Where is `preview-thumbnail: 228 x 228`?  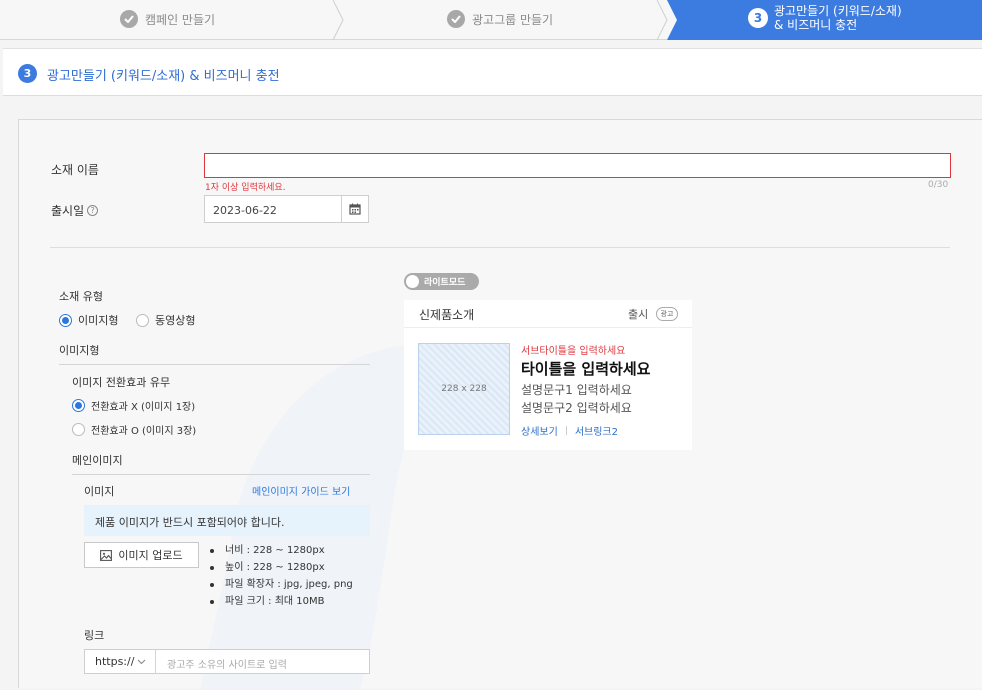
preview-thumbnail: 228 x 228 is located at coordinates (464, 389).